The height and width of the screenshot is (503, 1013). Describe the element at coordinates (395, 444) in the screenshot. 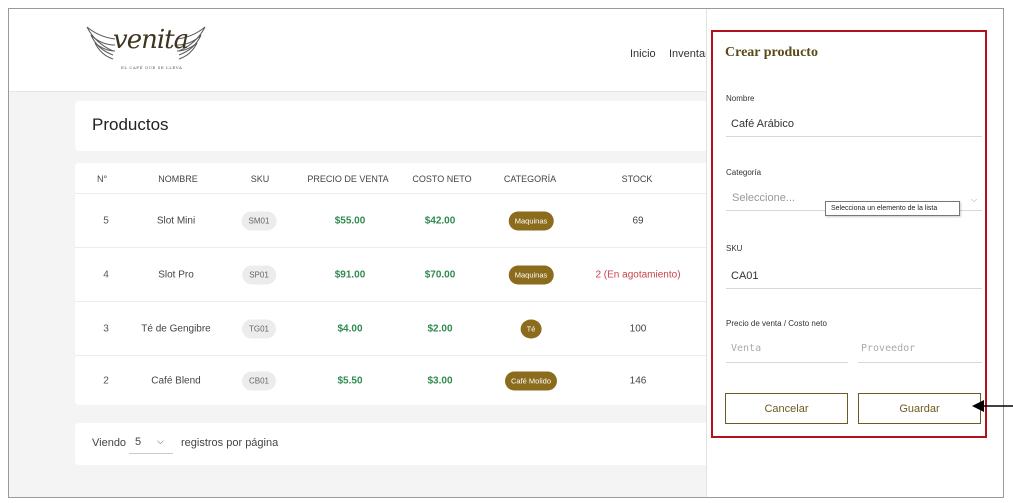

I see `pagination-bar: Viendo 5 ⌵ registros por página` at that location.